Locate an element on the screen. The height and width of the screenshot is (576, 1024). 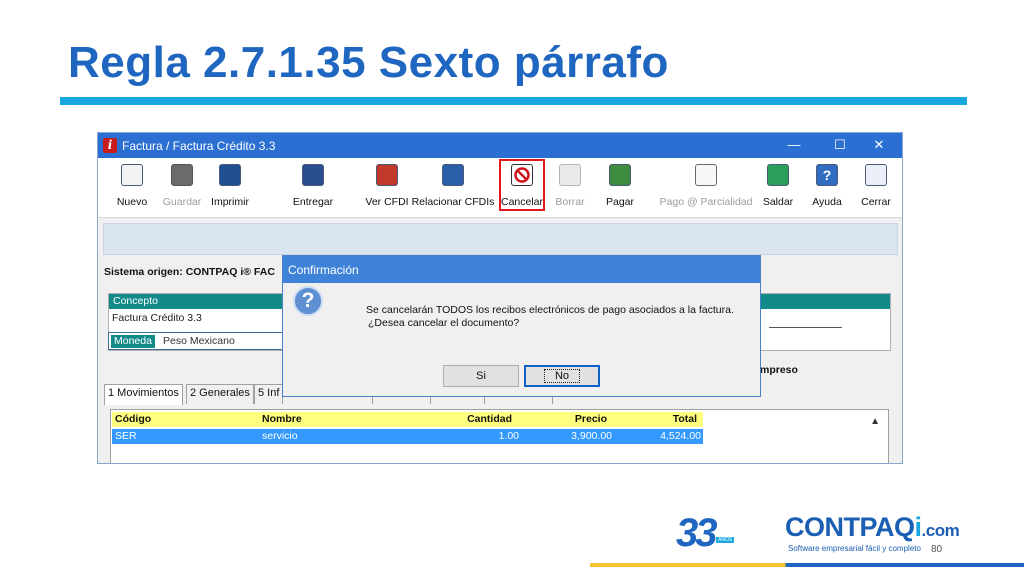
footer-stripe is located at coordinates (807, 565).